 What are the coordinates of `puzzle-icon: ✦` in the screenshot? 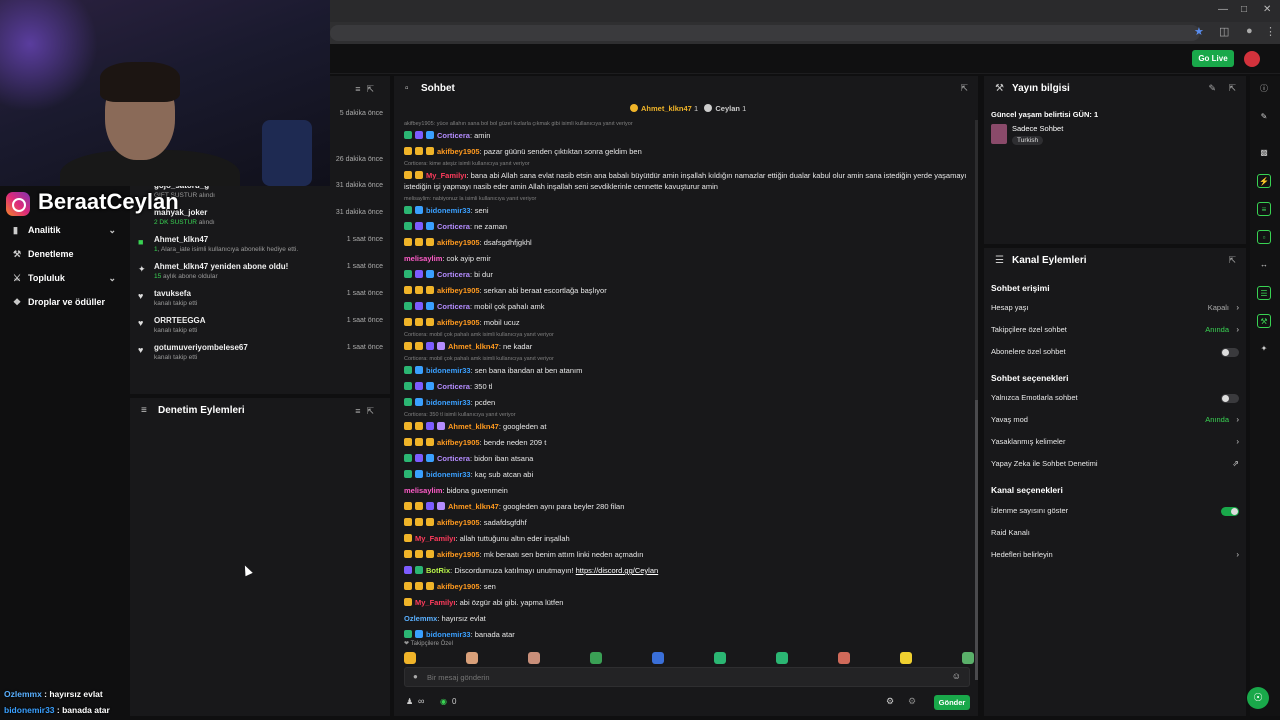 It's located at (1264, 349).